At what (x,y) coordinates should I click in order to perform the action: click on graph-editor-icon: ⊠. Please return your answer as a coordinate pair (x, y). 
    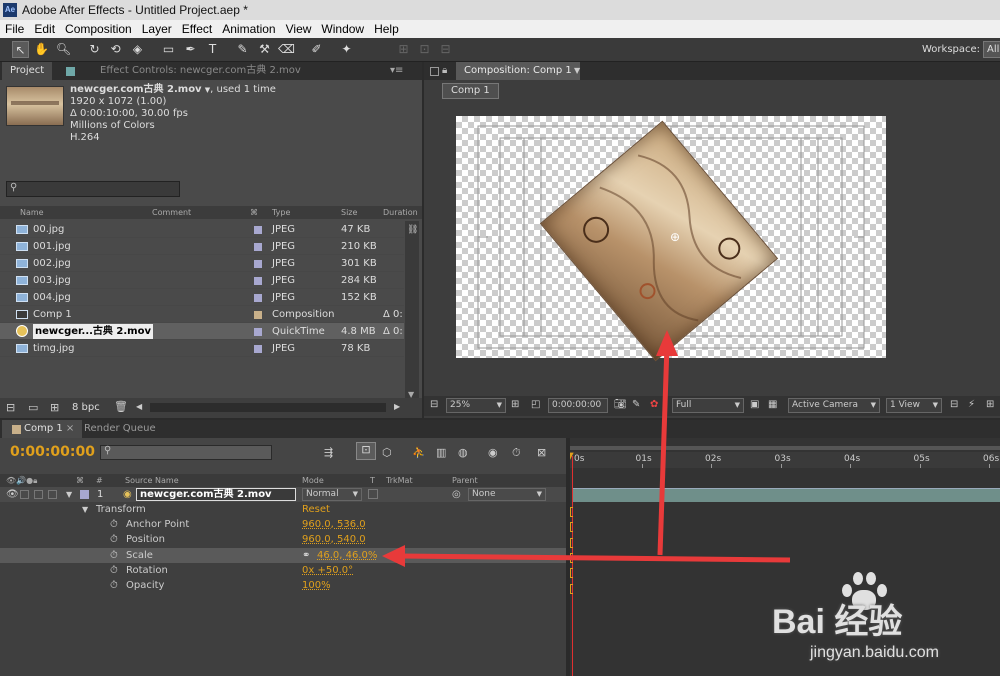
    Looking at the image, I should click on (541, 452).